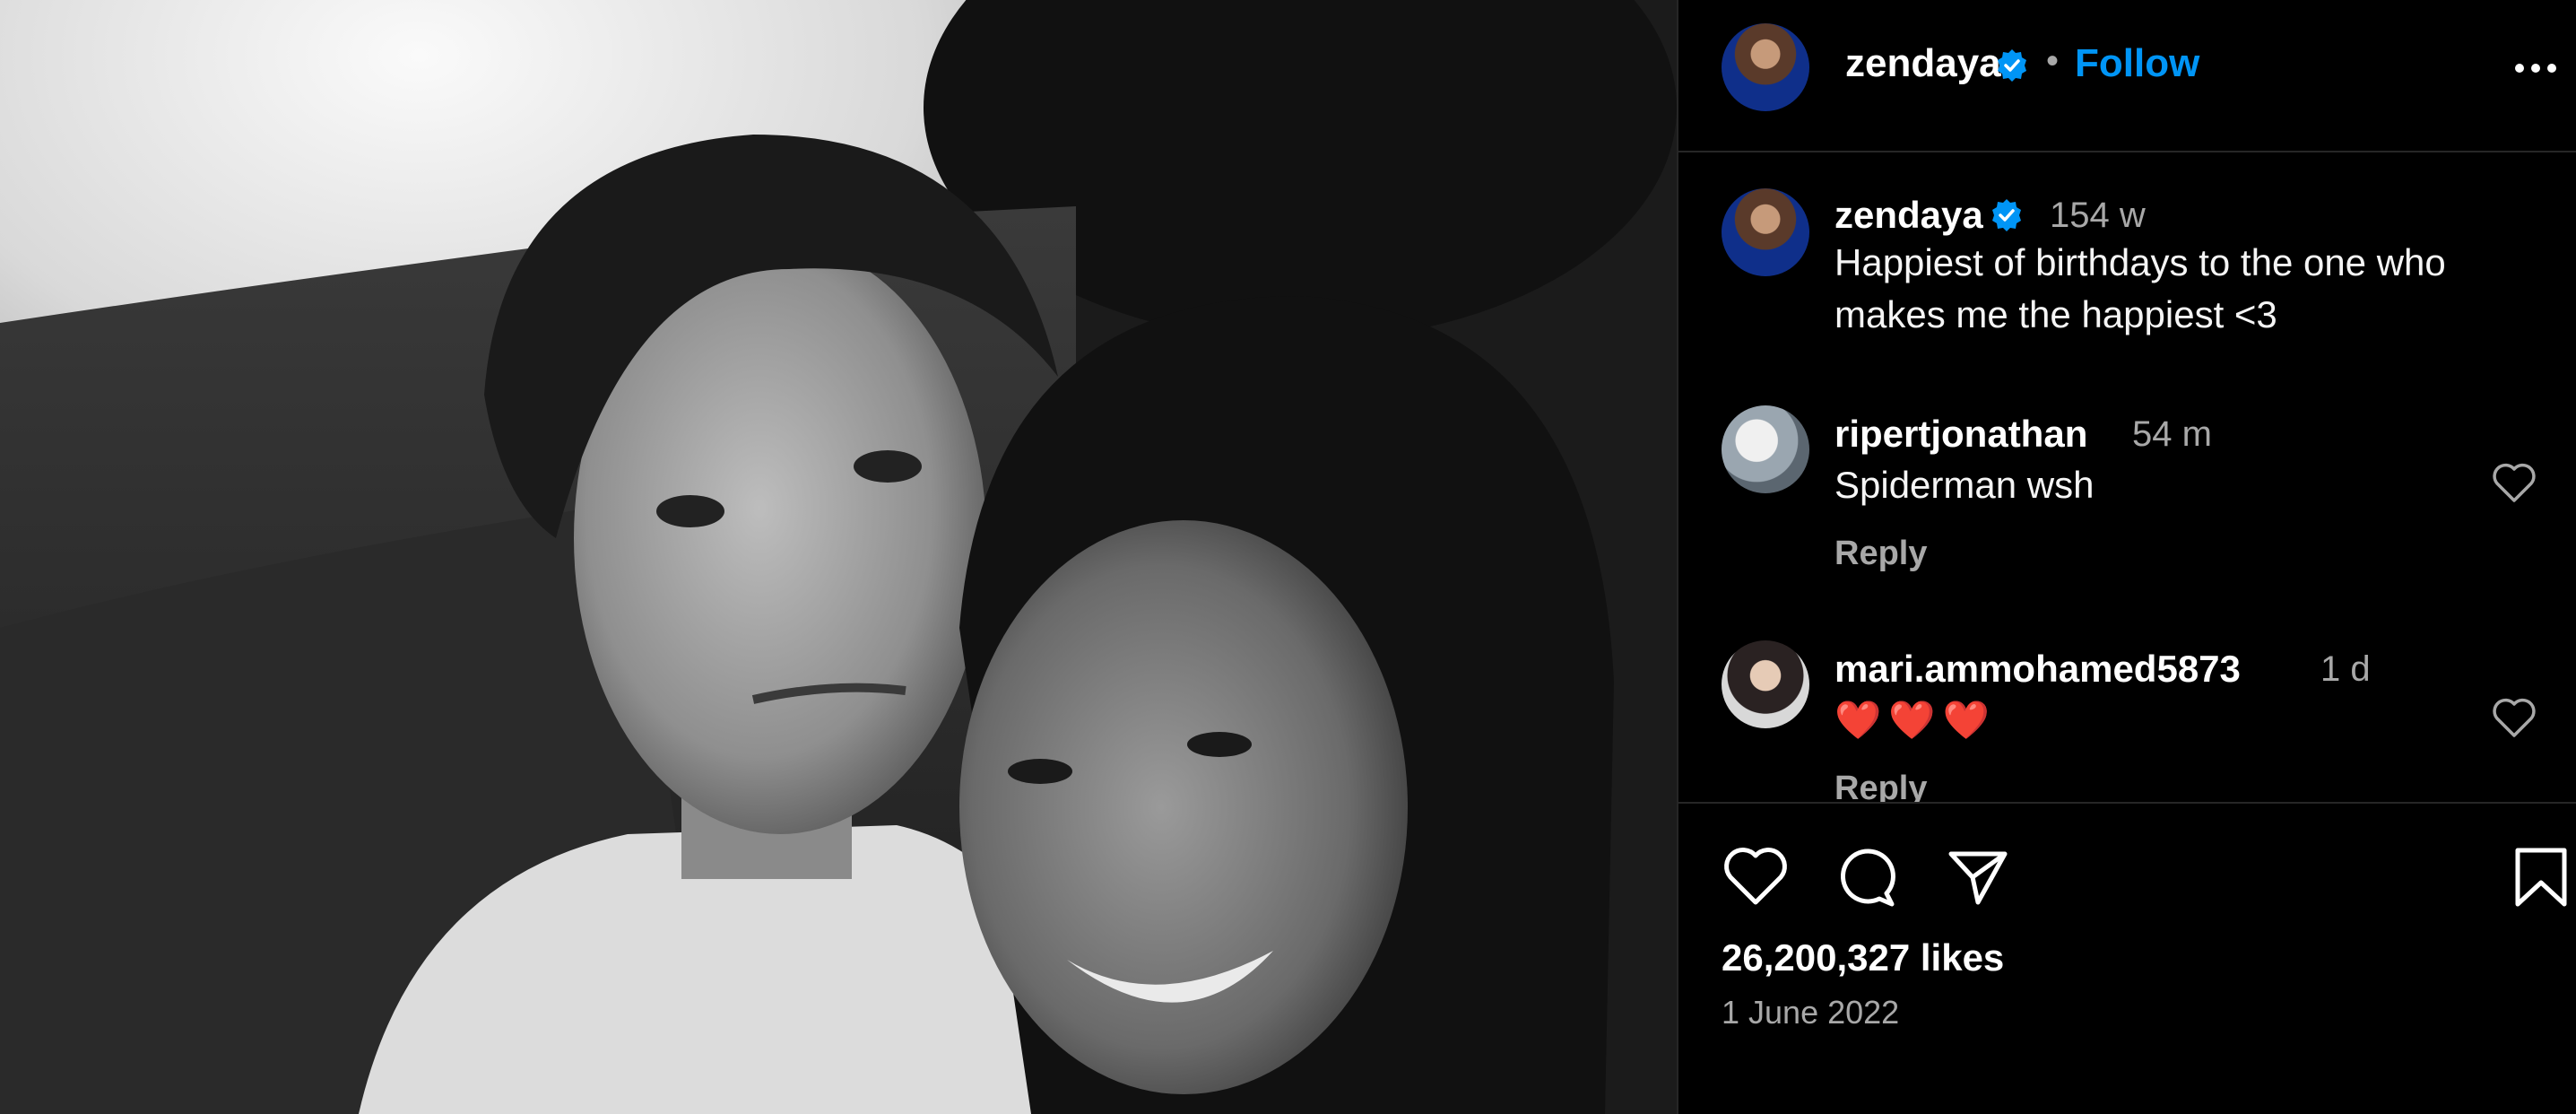  I want to click on caption-username: zendaya, so click(1909, 215).